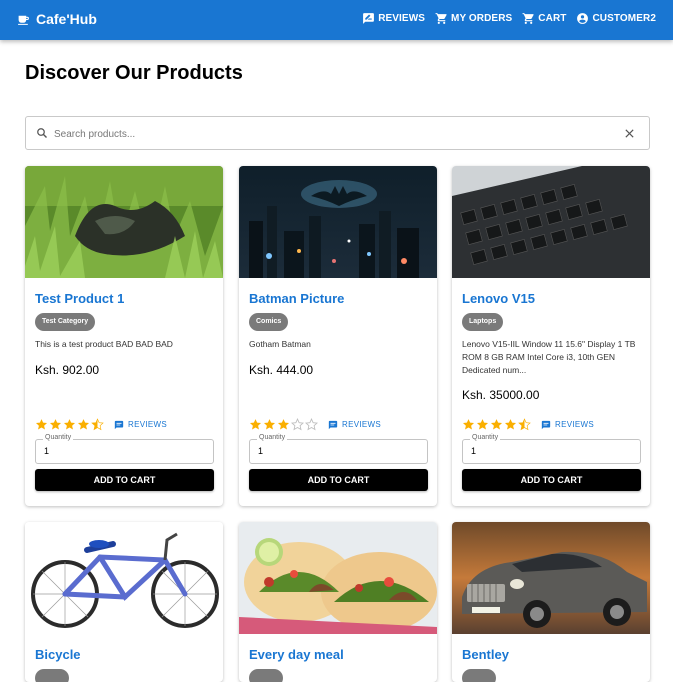  I want to click on category-chip: Test Category, so click(65, 322).